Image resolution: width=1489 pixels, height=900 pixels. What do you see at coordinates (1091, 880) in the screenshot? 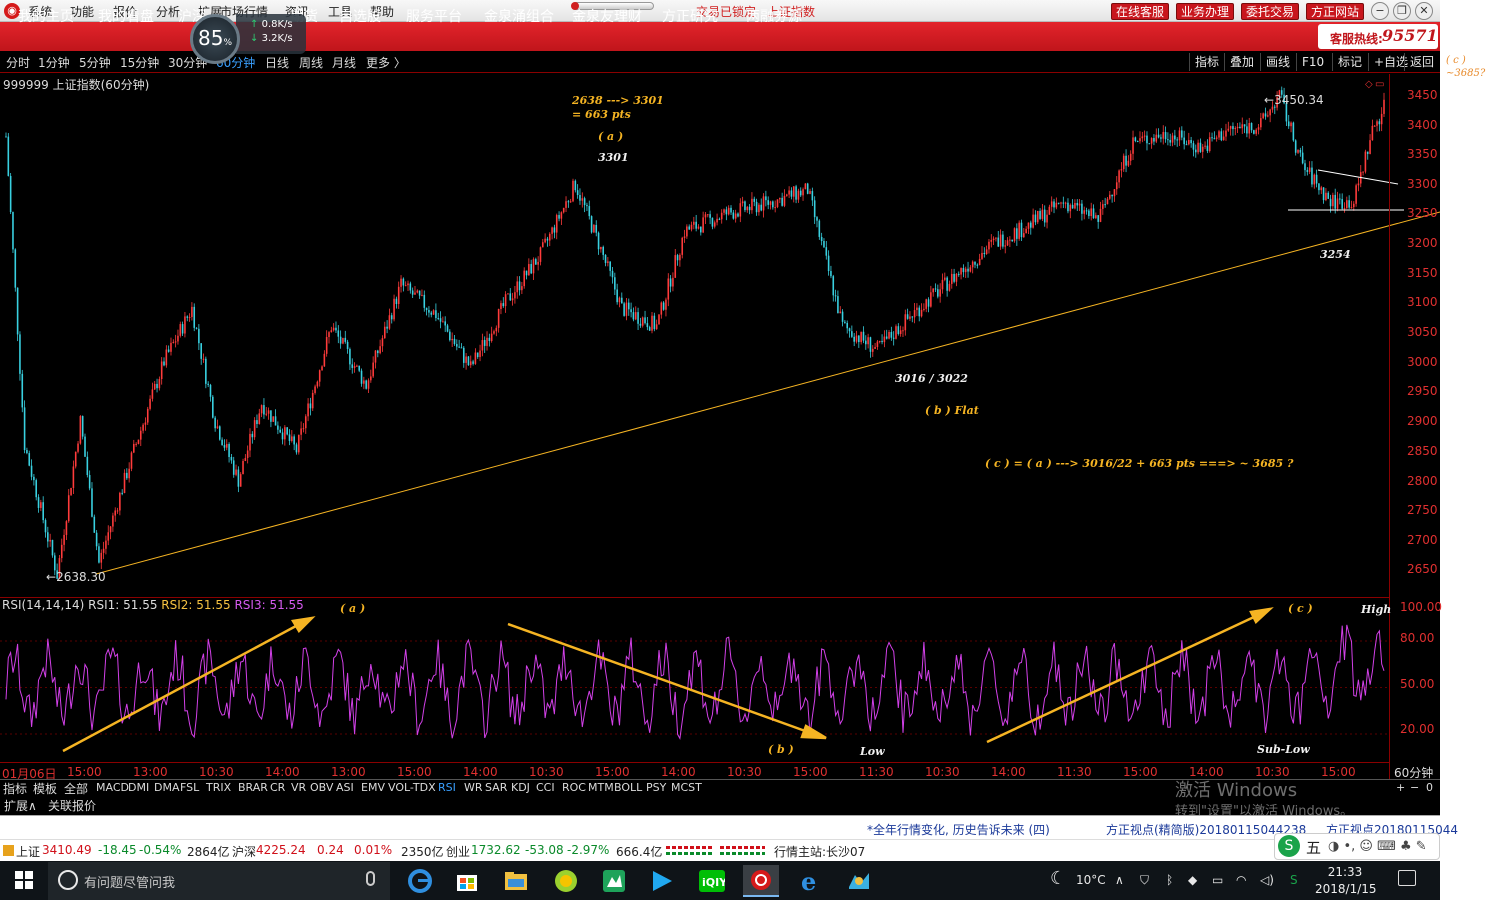
I see `weather-temp: 10°C` at bounding box center [1091, 880].